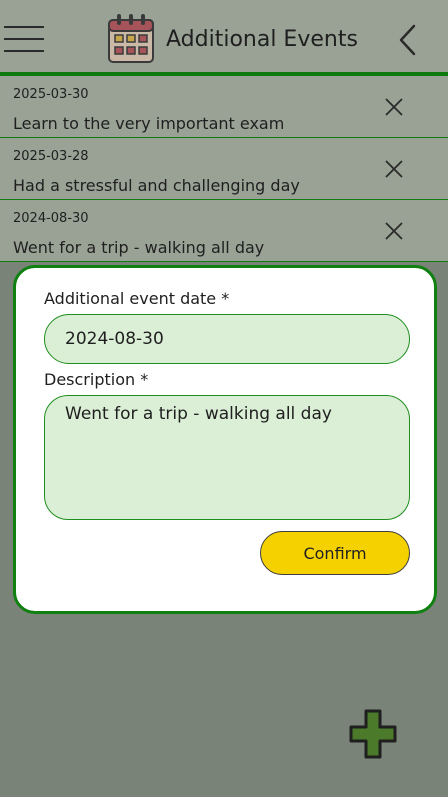 The width and height of the screenshot is (448, 797). I want to click on description-field: Went for a trip - walking all day, so click(227, 457).